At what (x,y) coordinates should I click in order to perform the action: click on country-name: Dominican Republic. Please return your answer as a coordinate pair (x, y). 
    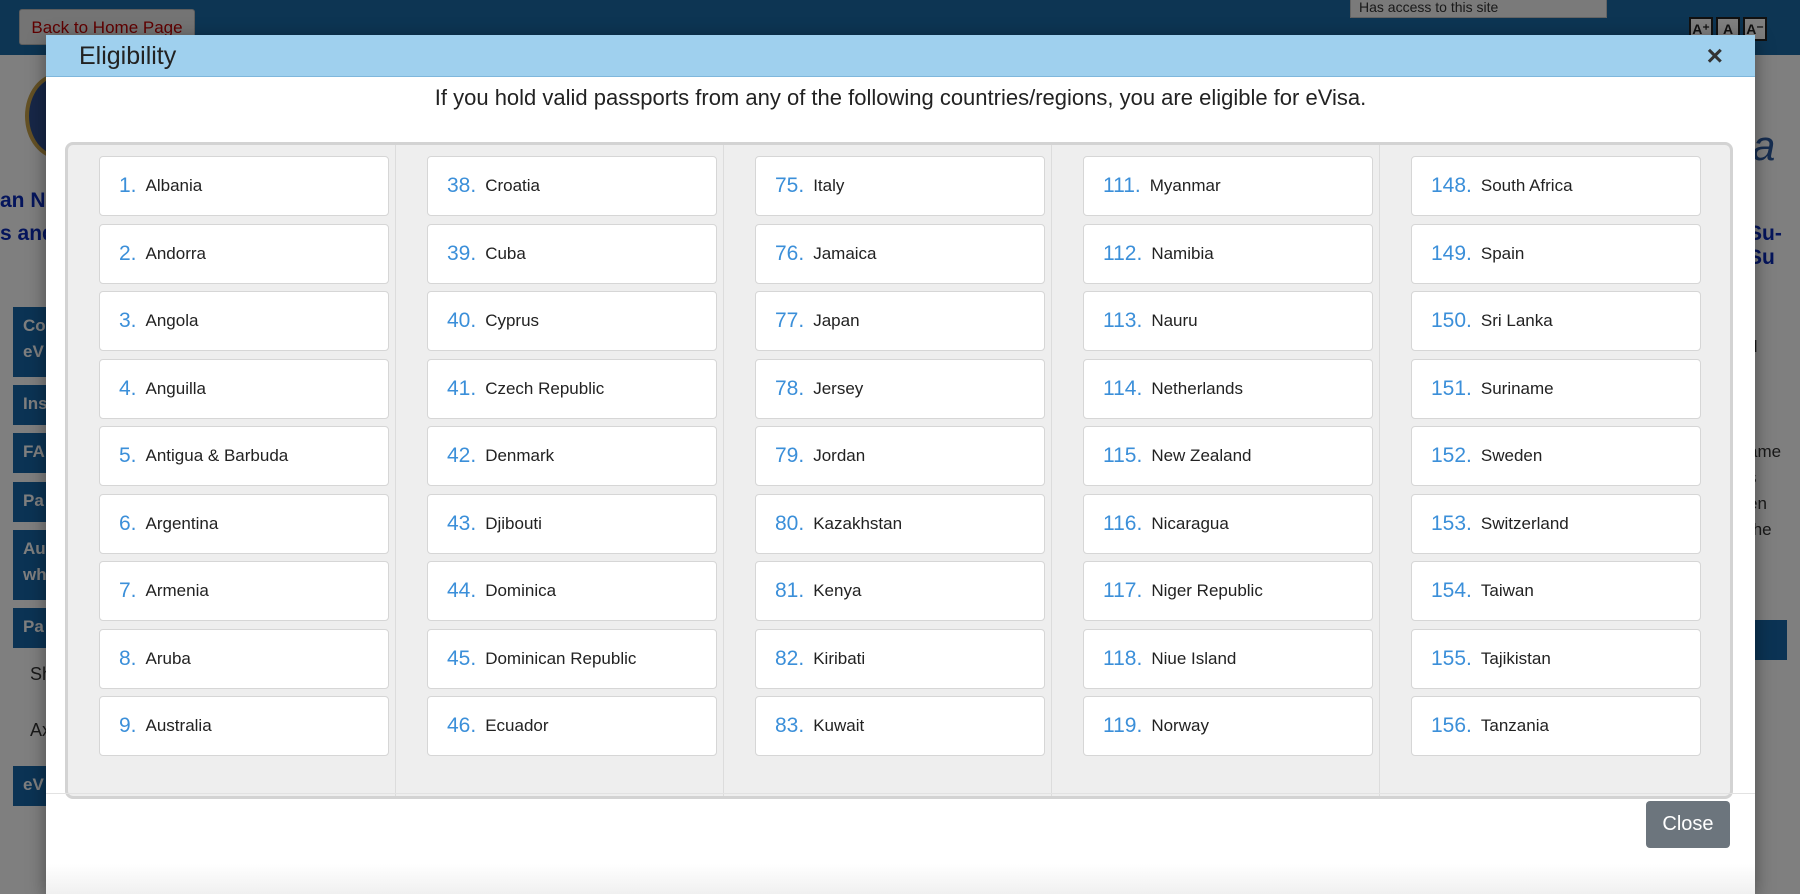
    Looking at the image, I should click on (561, 658).